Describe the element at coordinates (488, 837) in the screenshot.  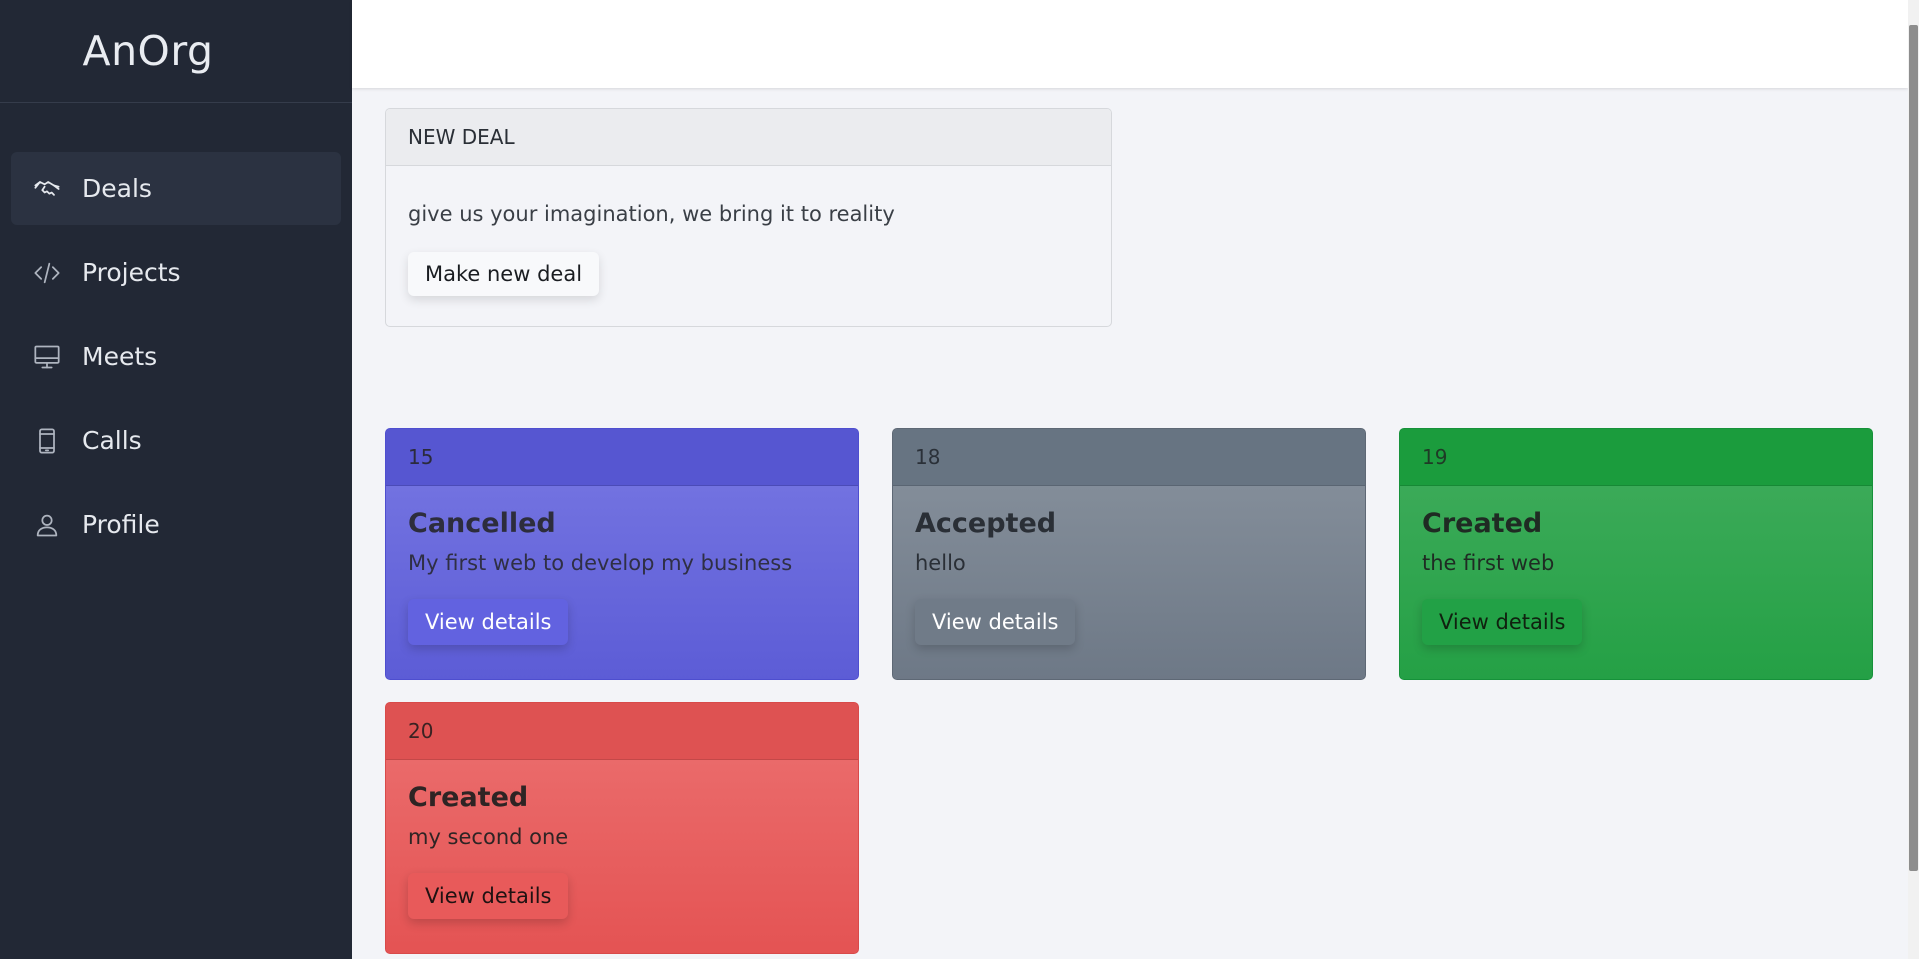
I see `deal-description: my second one` at that location.